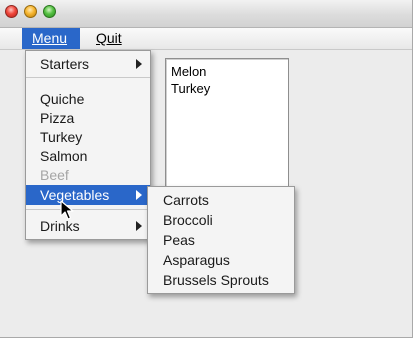  Describe the element at coordinates (62, 99) in the screenshot. I see `menu-item-label: Quiche` at that location.